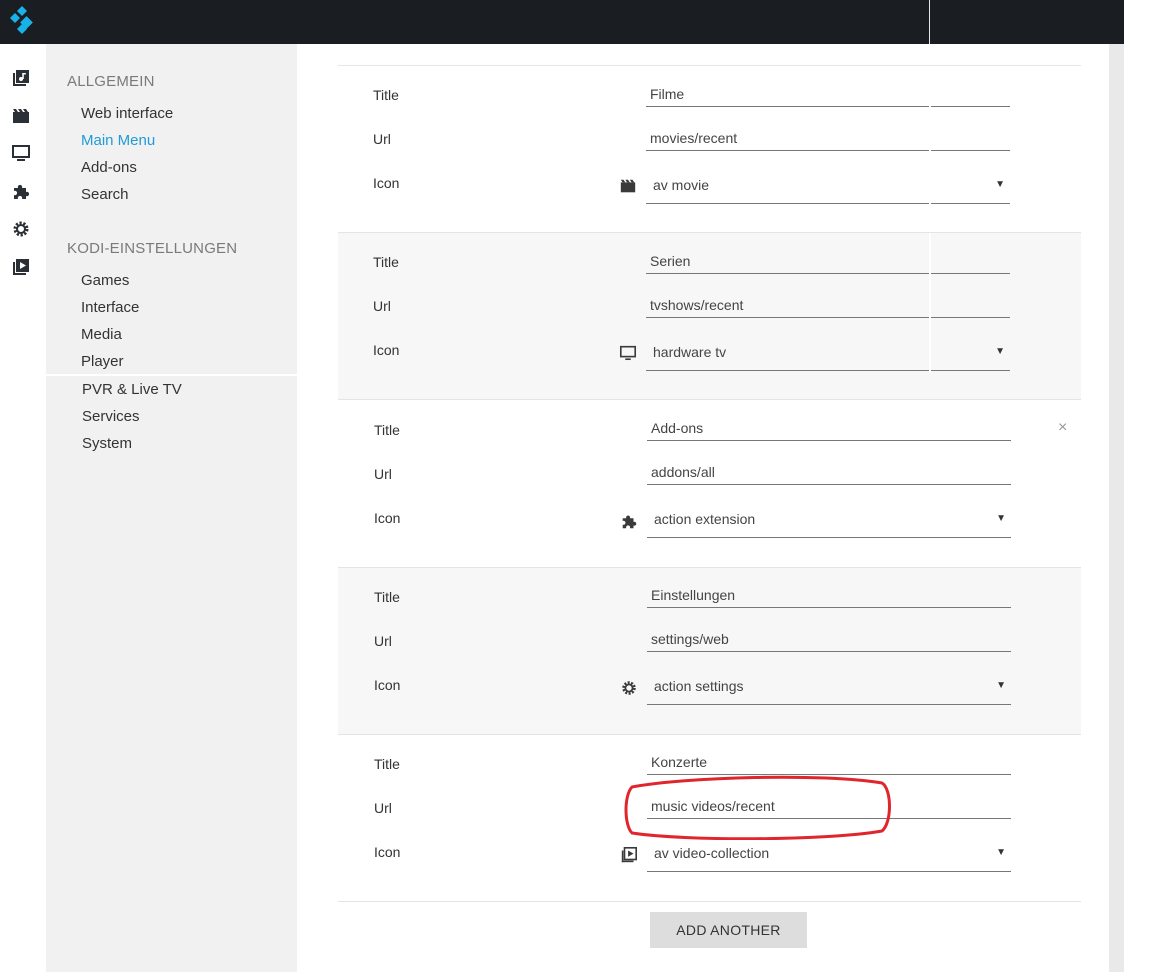 The image size is (1152, 972). What do you see at coordinates (102, 361) in the screenshot?
I see `nav-item-player: Player` at bounding box center [102, 361].